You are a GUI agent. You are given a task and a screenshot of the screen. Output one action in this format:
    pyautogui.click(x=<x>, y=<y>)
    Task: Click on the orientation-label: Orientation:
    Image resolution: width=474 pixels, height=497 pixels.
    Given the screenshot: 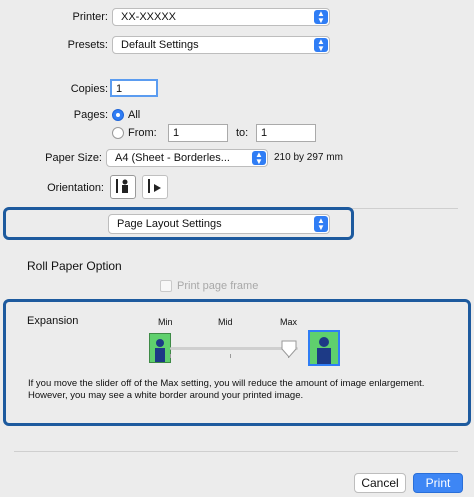 What is the action you would take?
    pyautogui.click(x=75, y=188)
    